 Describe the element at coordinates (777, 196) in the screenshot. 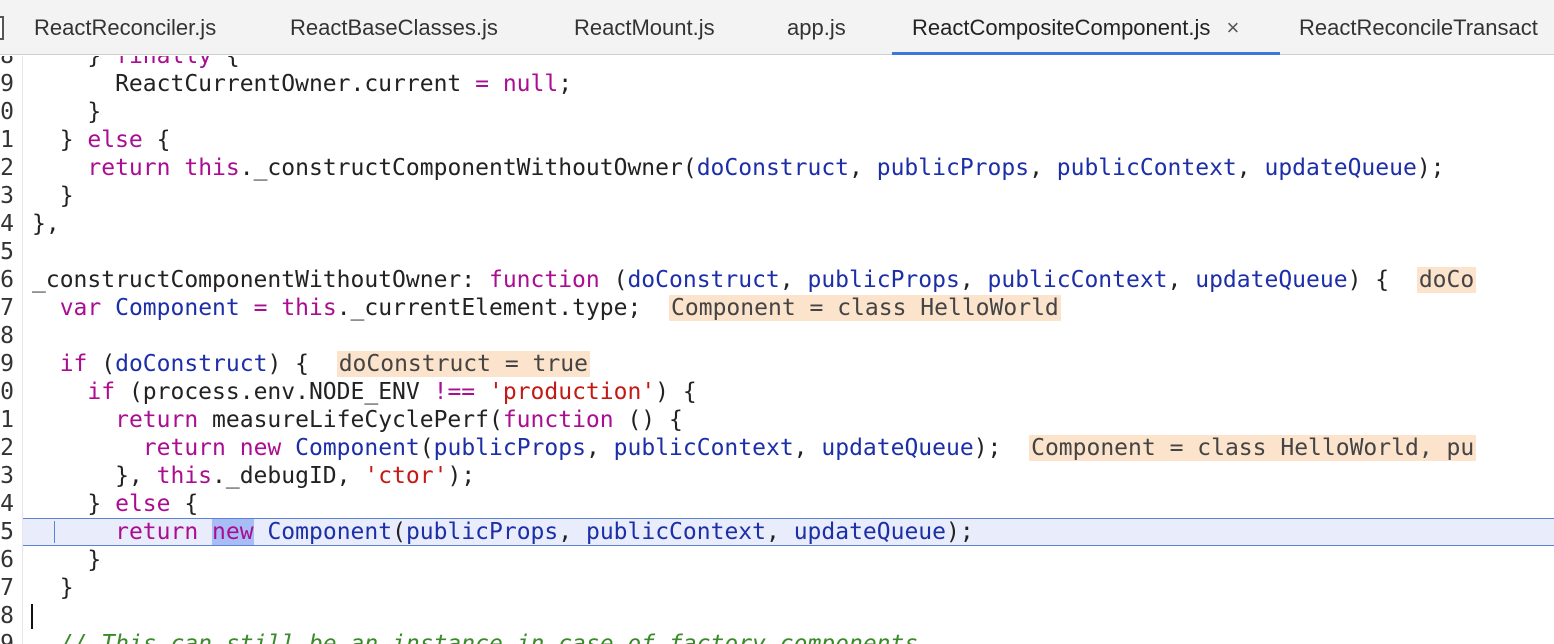

I see `code-line: 3 }` at that location.